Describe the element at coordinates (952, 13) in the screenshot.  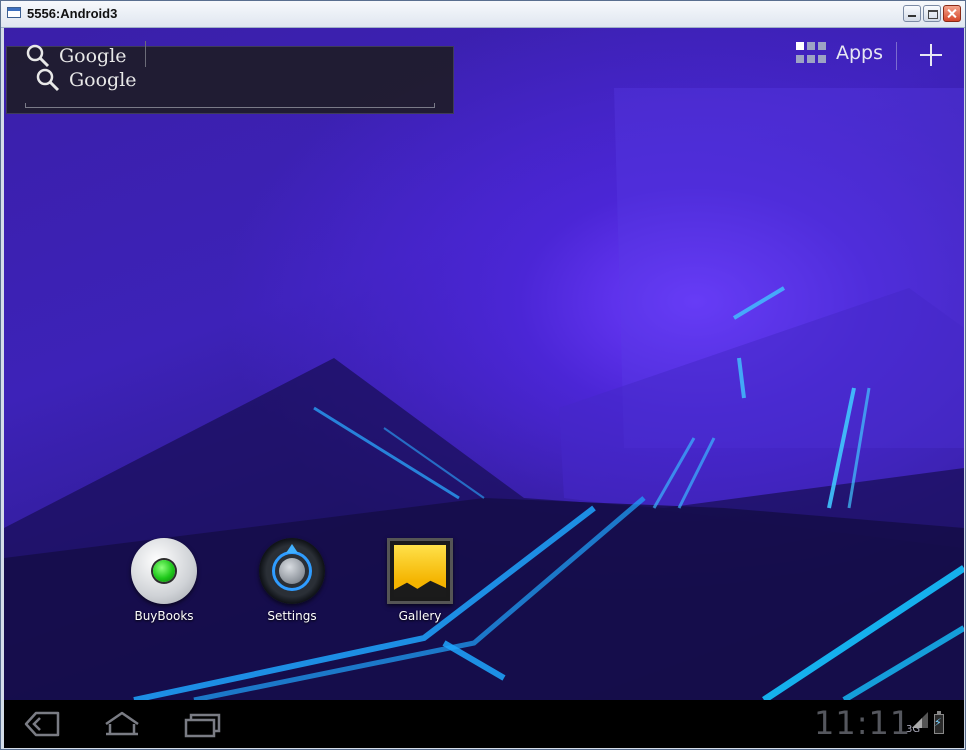
I see `close-button` at that location.